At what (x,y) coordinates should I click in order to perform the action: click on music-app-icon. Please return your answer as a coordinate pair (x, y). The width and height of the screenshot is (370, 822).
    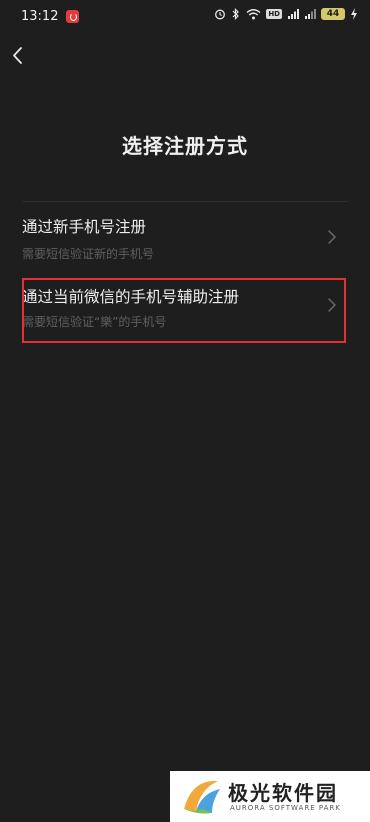
    Looking at the image, I should click on (72, 16).